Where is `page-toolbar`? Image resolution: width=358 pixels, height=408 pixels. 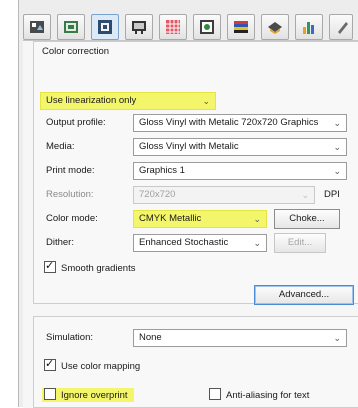
page-toolbar is located at coordinates (190, 27).